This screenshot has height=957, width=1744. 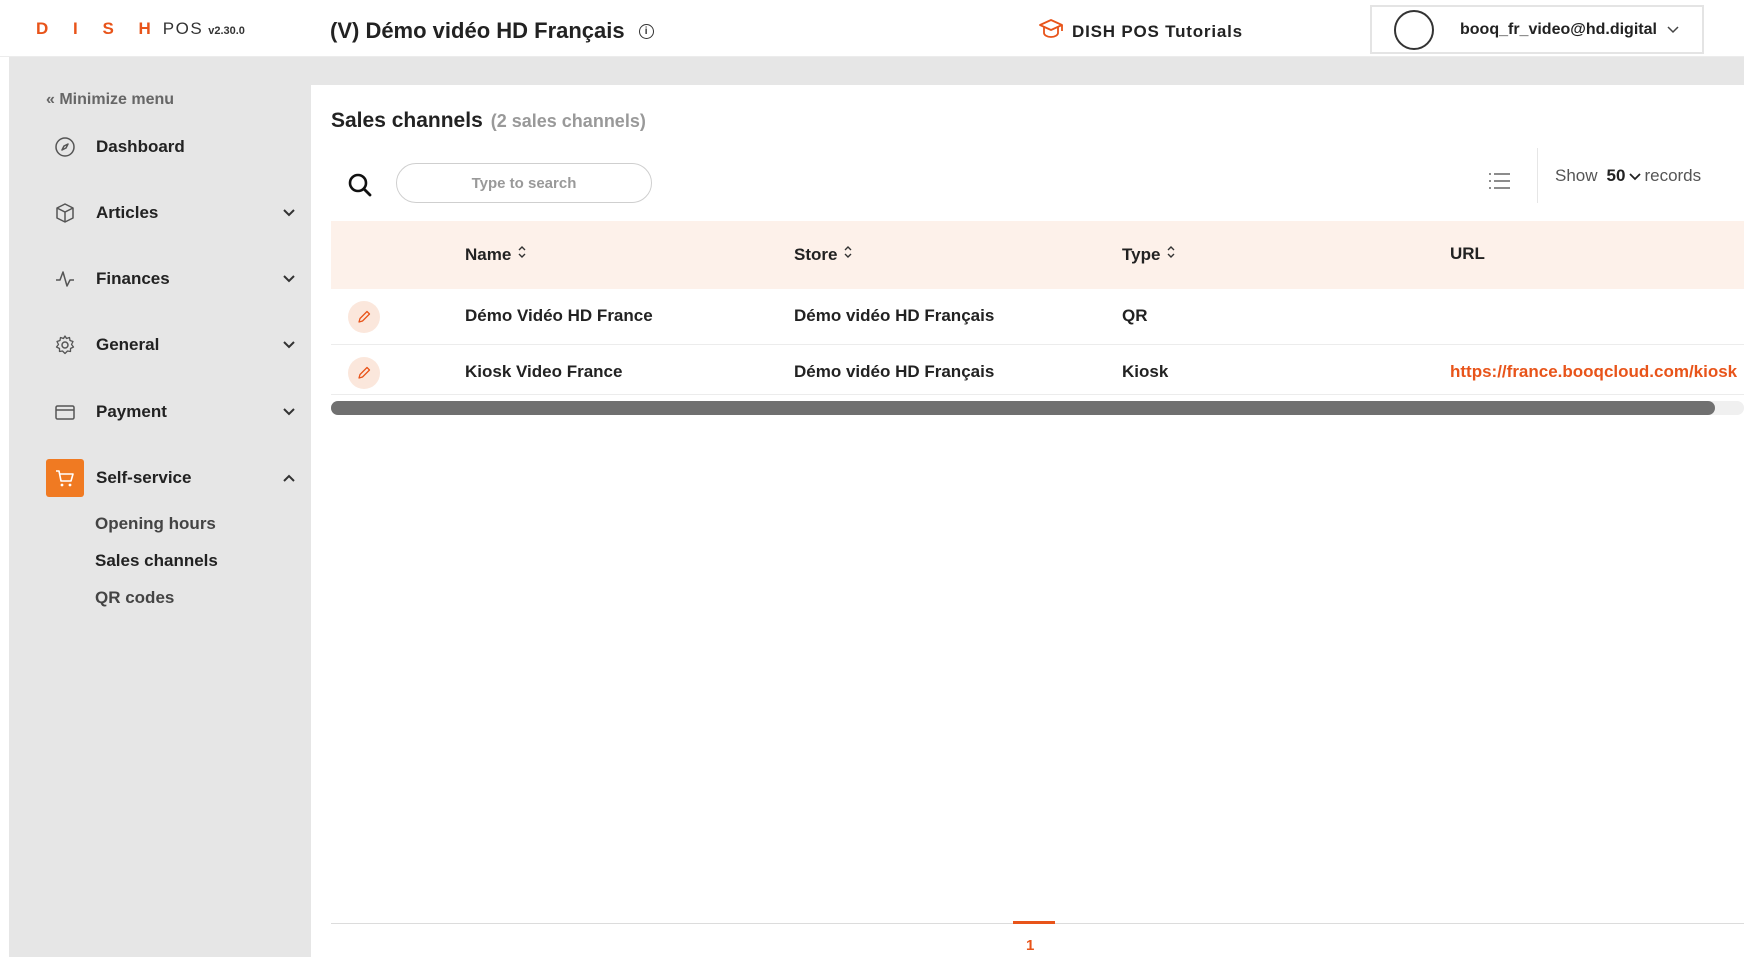 What do you see at coordinates (1157, 31) in the screenshot?
I see `tutorials-label: DISH POS Tutorials` at bounding box center [1157, 31].